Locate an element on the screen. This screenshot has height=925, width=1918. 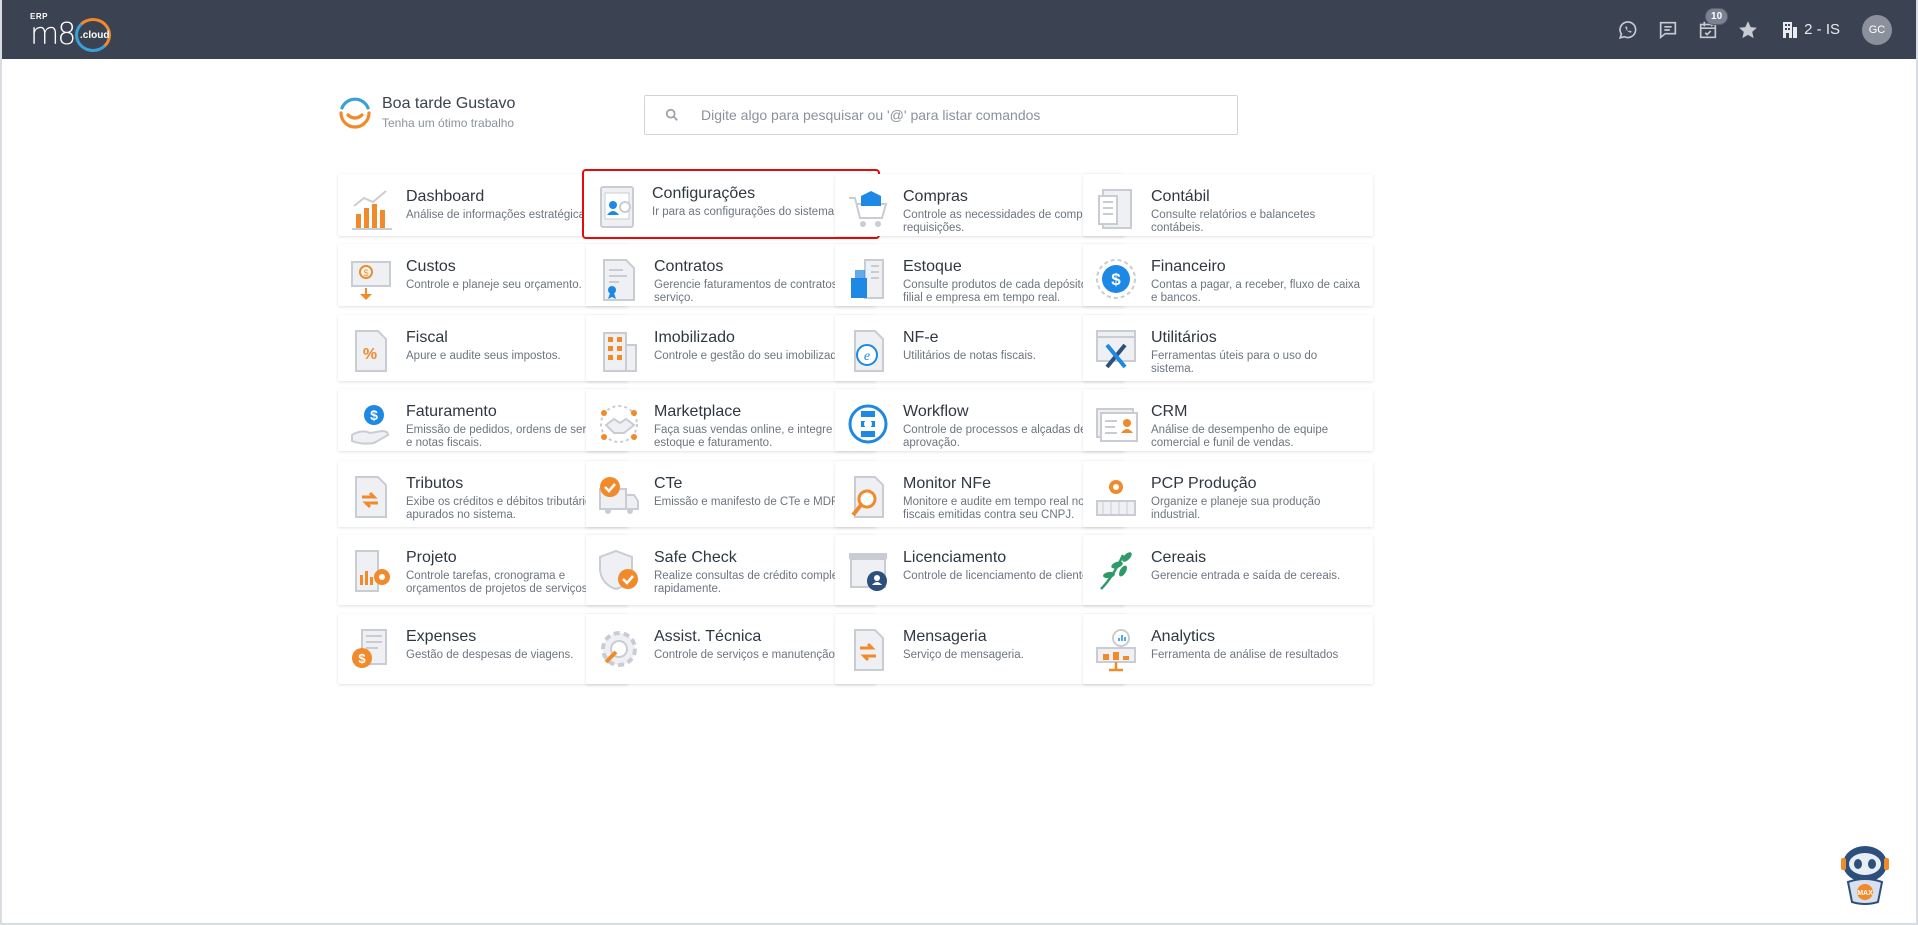
company-selector: 2 - IS is located at coordinates (1811, 30).